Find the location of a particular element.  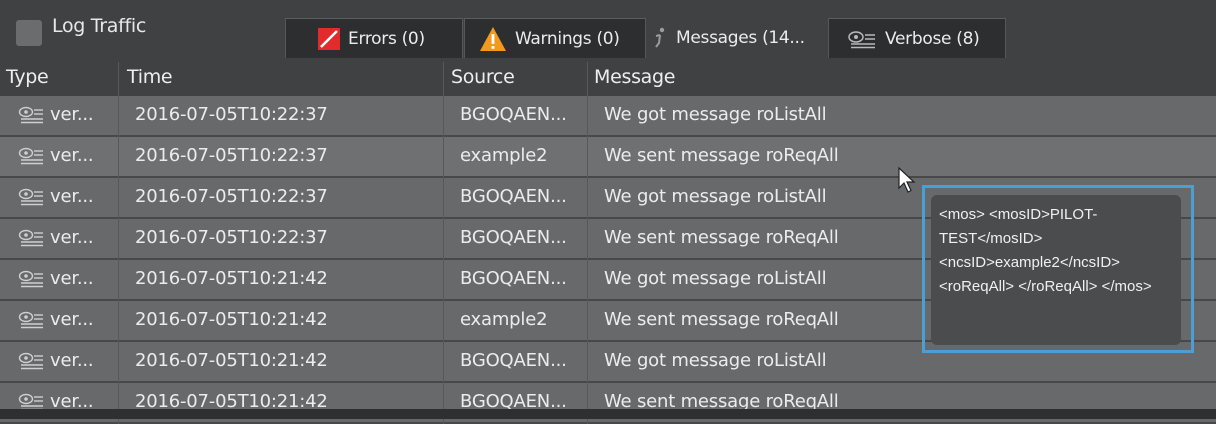

warnings-filter-button: Warnings (0) is located at coordinates (555, 38).